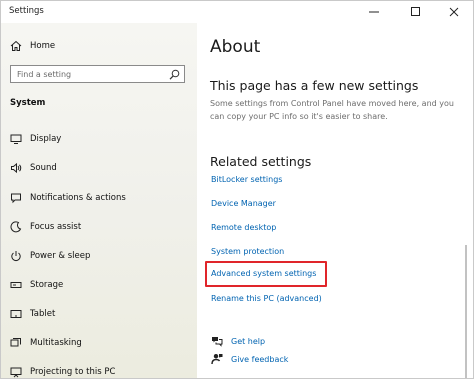 This screenshot has height=379, width=474. Describe the element at coordinates (247, 251) in the screenshot. I see `system-protection-link: System protection` at that location.